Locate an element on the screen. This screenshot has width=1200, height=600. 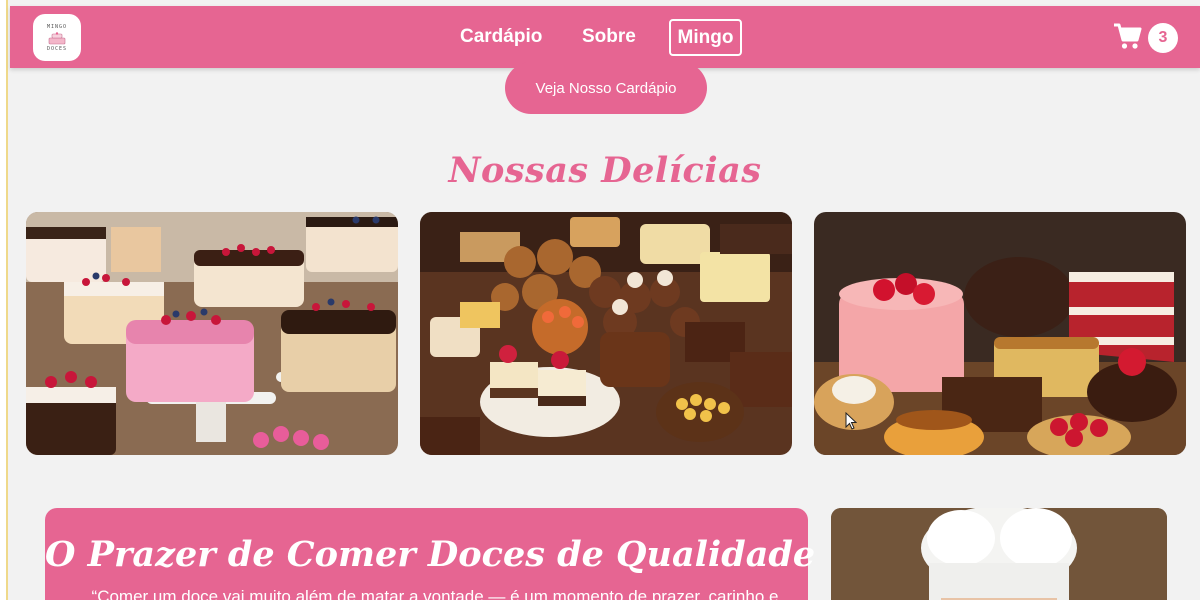
mouse-cursor-icon is located at coordinates (851, 421).